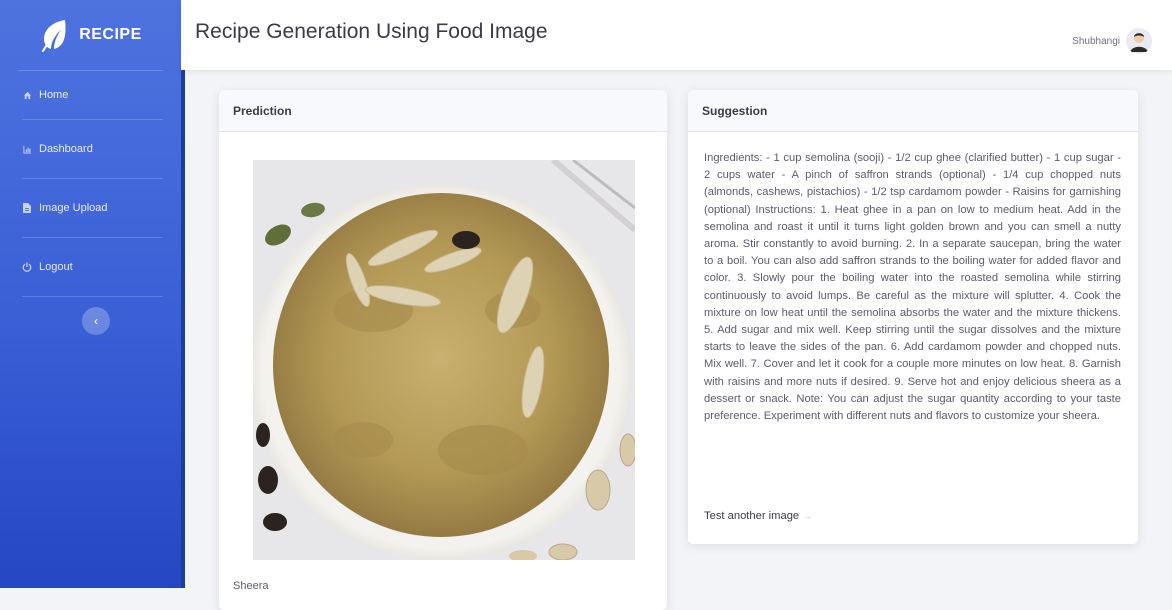  I want to click on sidebar-edge, so click(183, 294).